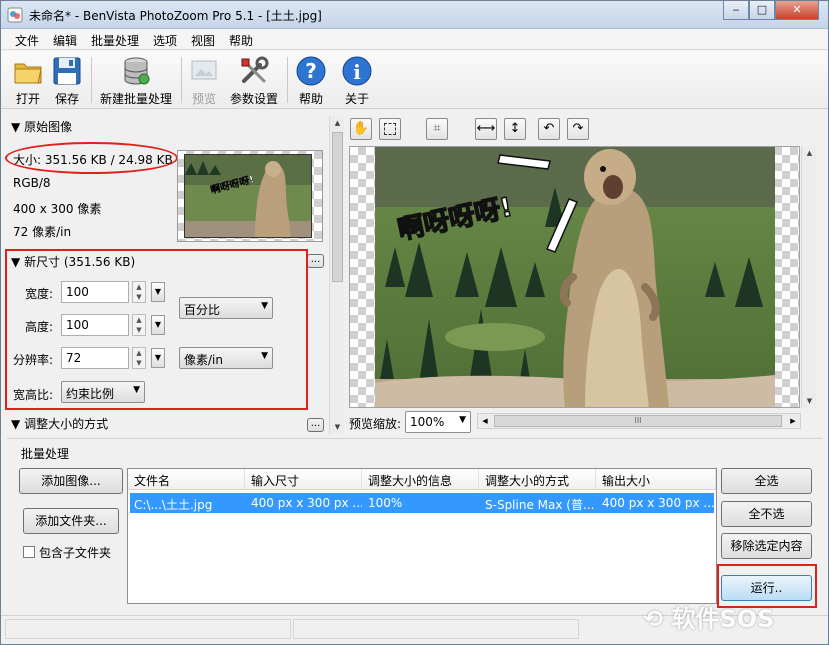 The image size is (829, 645). I want to click on help-button: ? 帮助, so click(311, 80).